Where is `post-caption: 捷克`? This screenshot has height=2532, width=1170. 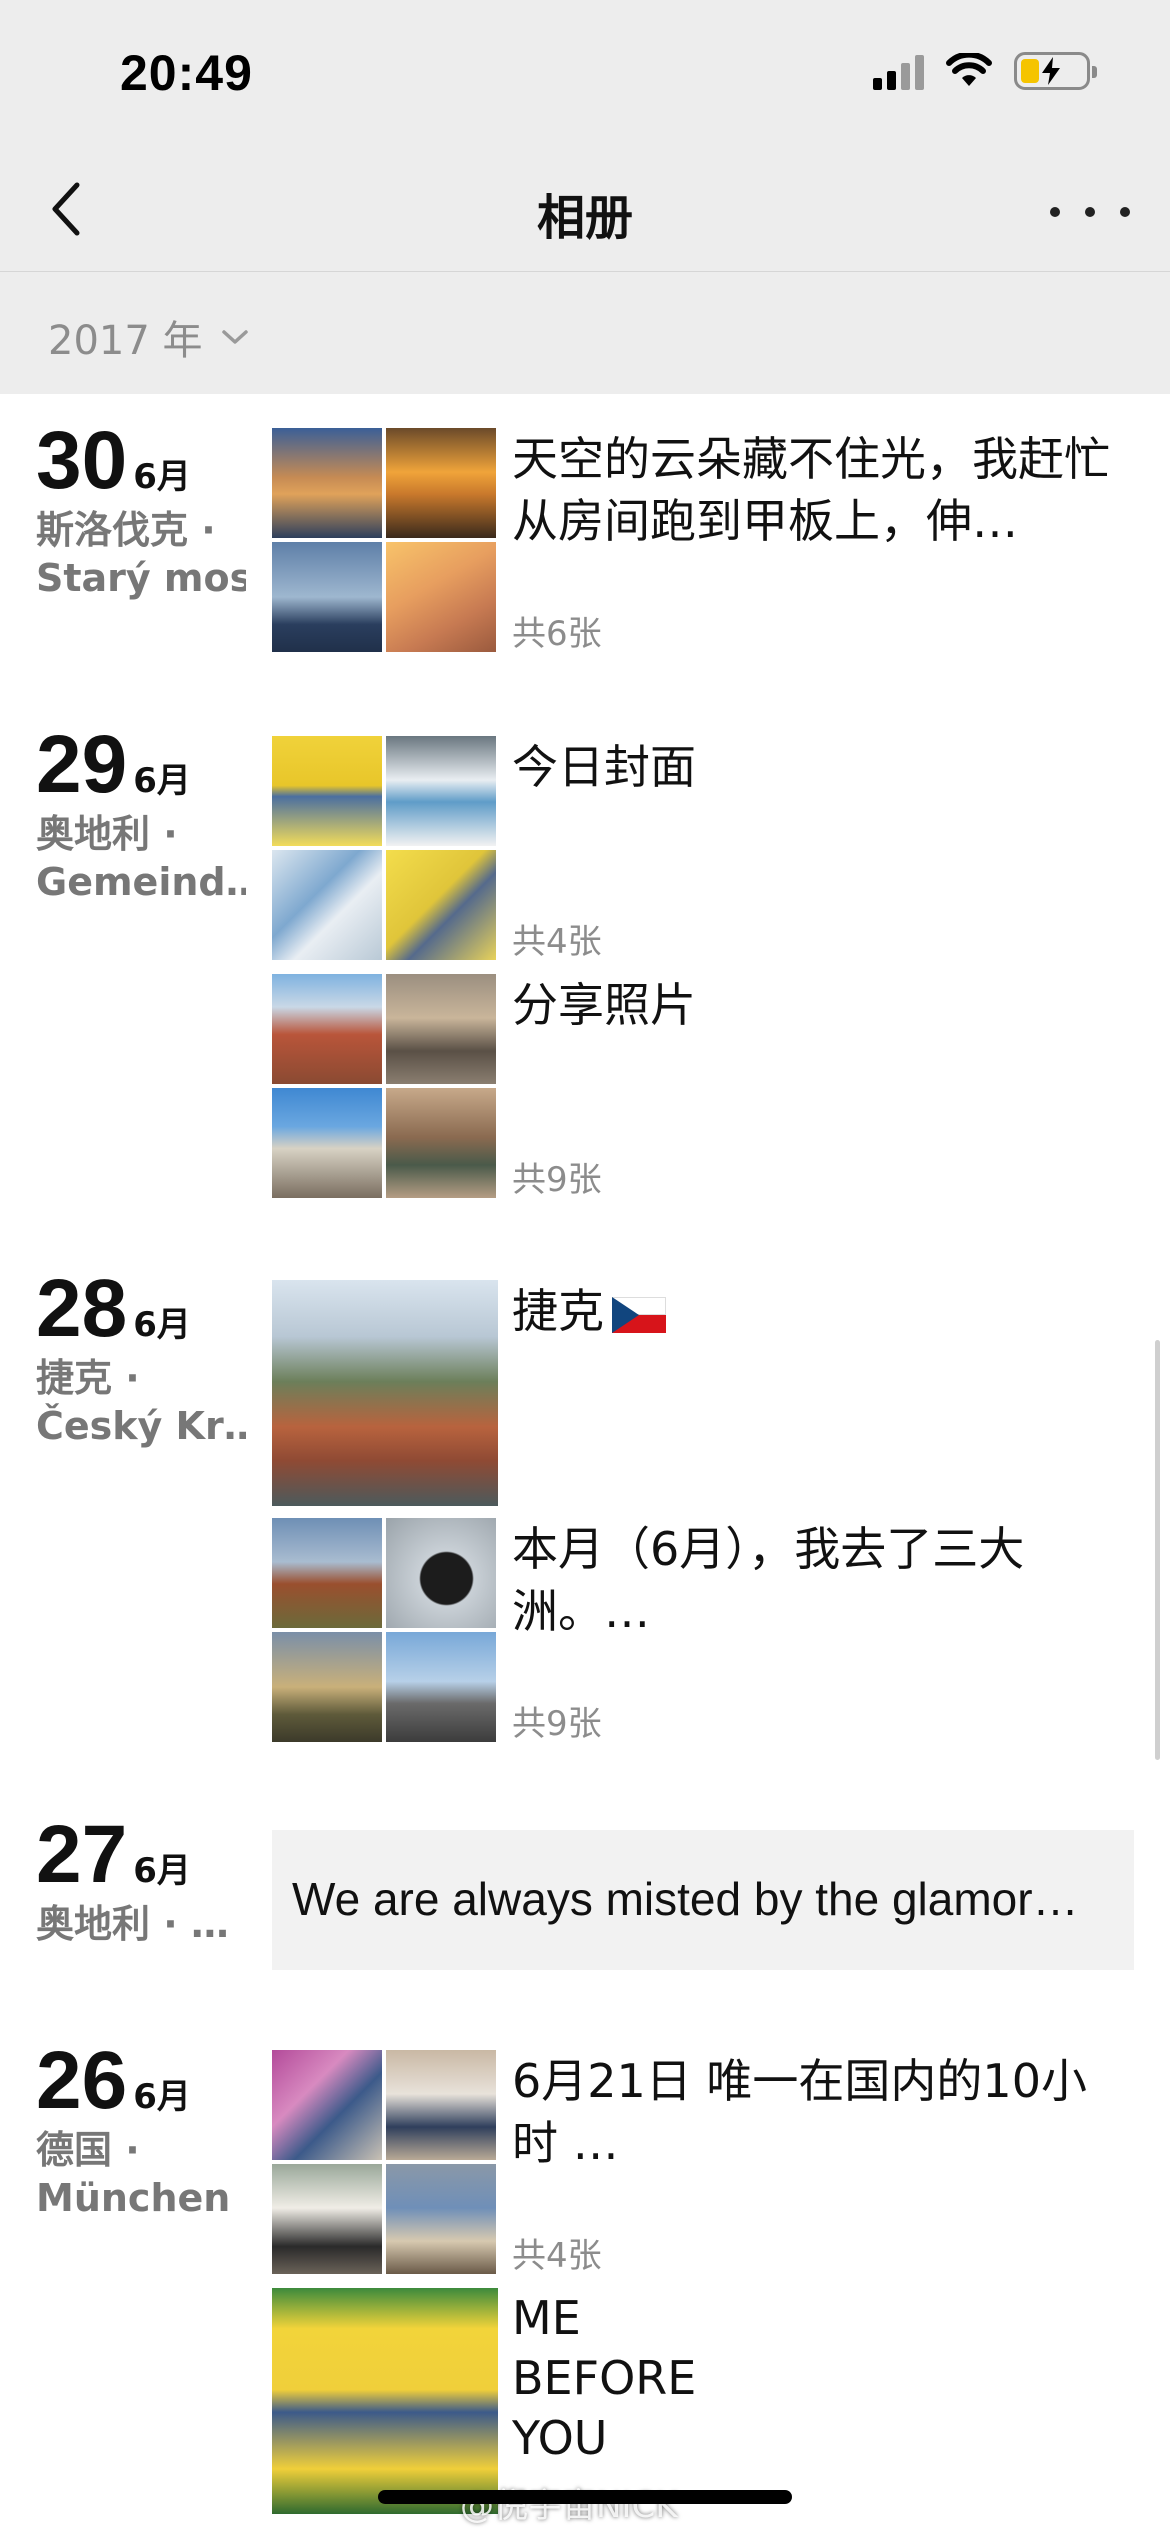 post-caption: 捷克 is located at coordinates (822, 1311).